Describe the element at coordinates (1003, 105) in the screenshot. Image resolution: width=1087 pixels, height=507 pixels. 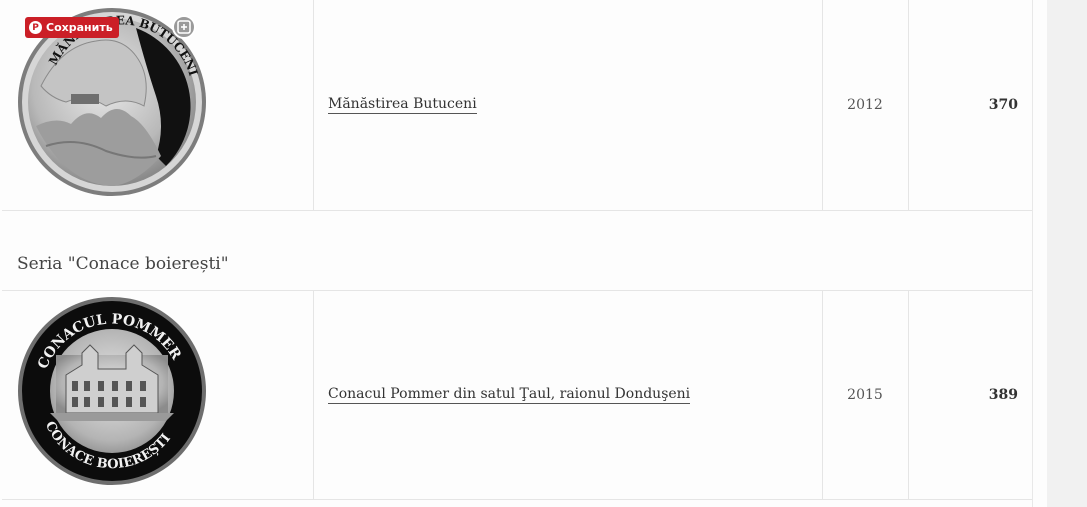
I see `catalog-number: 370` at that location.